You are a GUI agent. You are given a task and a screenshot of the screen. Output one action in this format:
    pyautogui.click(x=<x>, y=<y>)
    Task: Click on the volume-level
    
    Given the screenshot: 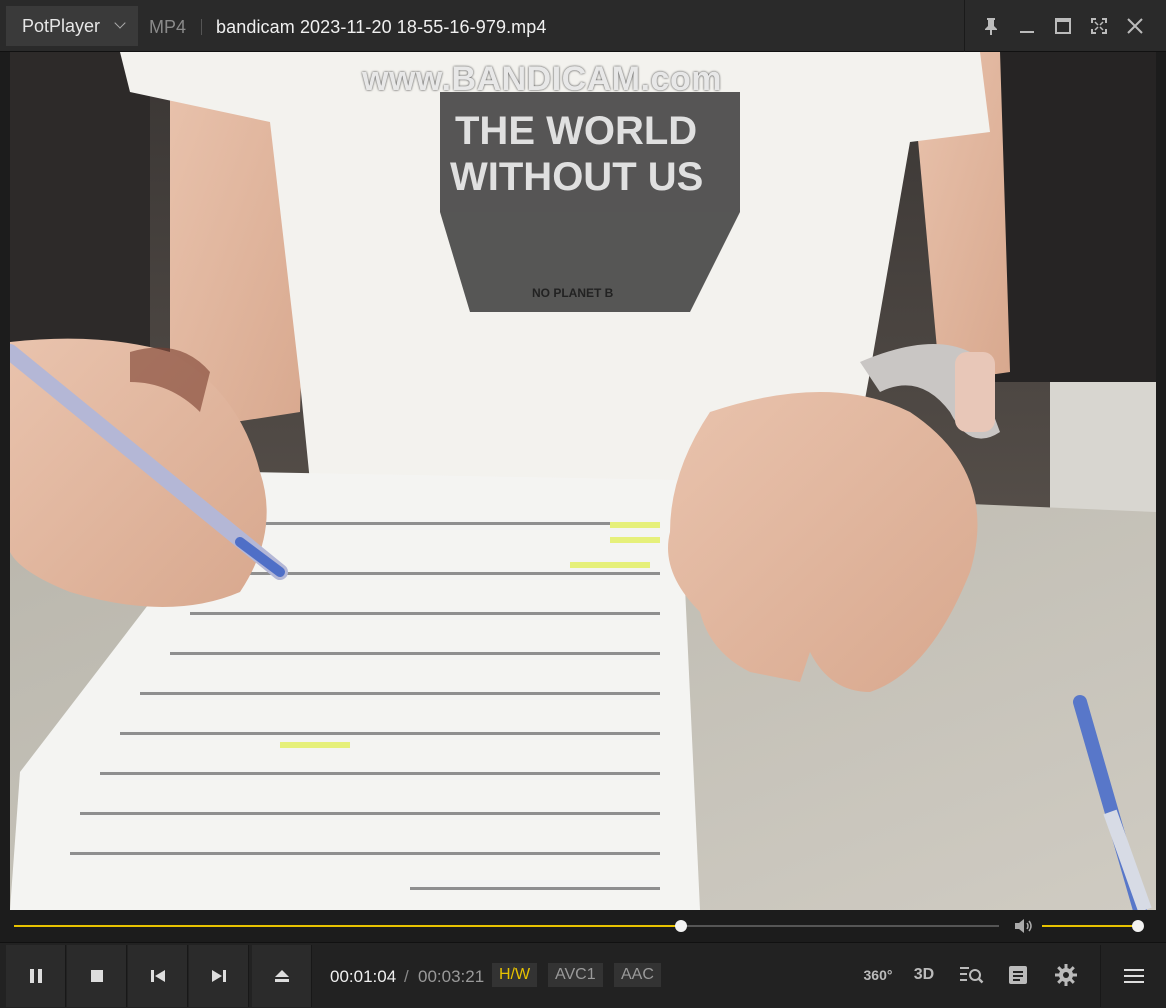 What is the action you would take?
    pyautogui.click(x=1090, y=926)
    